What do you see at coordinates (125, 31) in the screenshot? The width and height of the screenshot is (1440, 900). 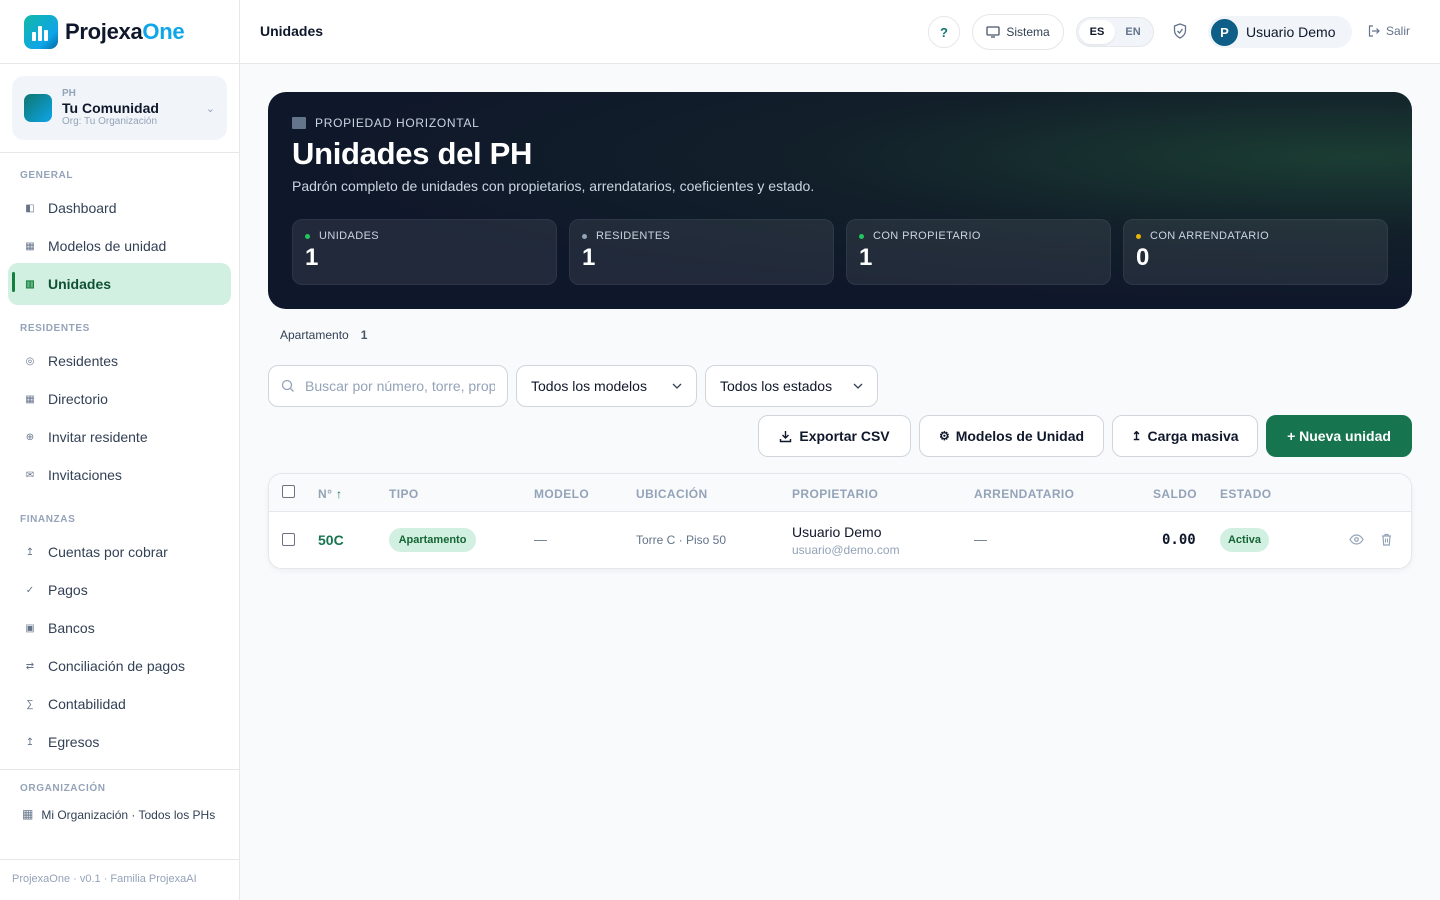 I see `brand-name: ProjexaOne` at bounding box center [125, 31].